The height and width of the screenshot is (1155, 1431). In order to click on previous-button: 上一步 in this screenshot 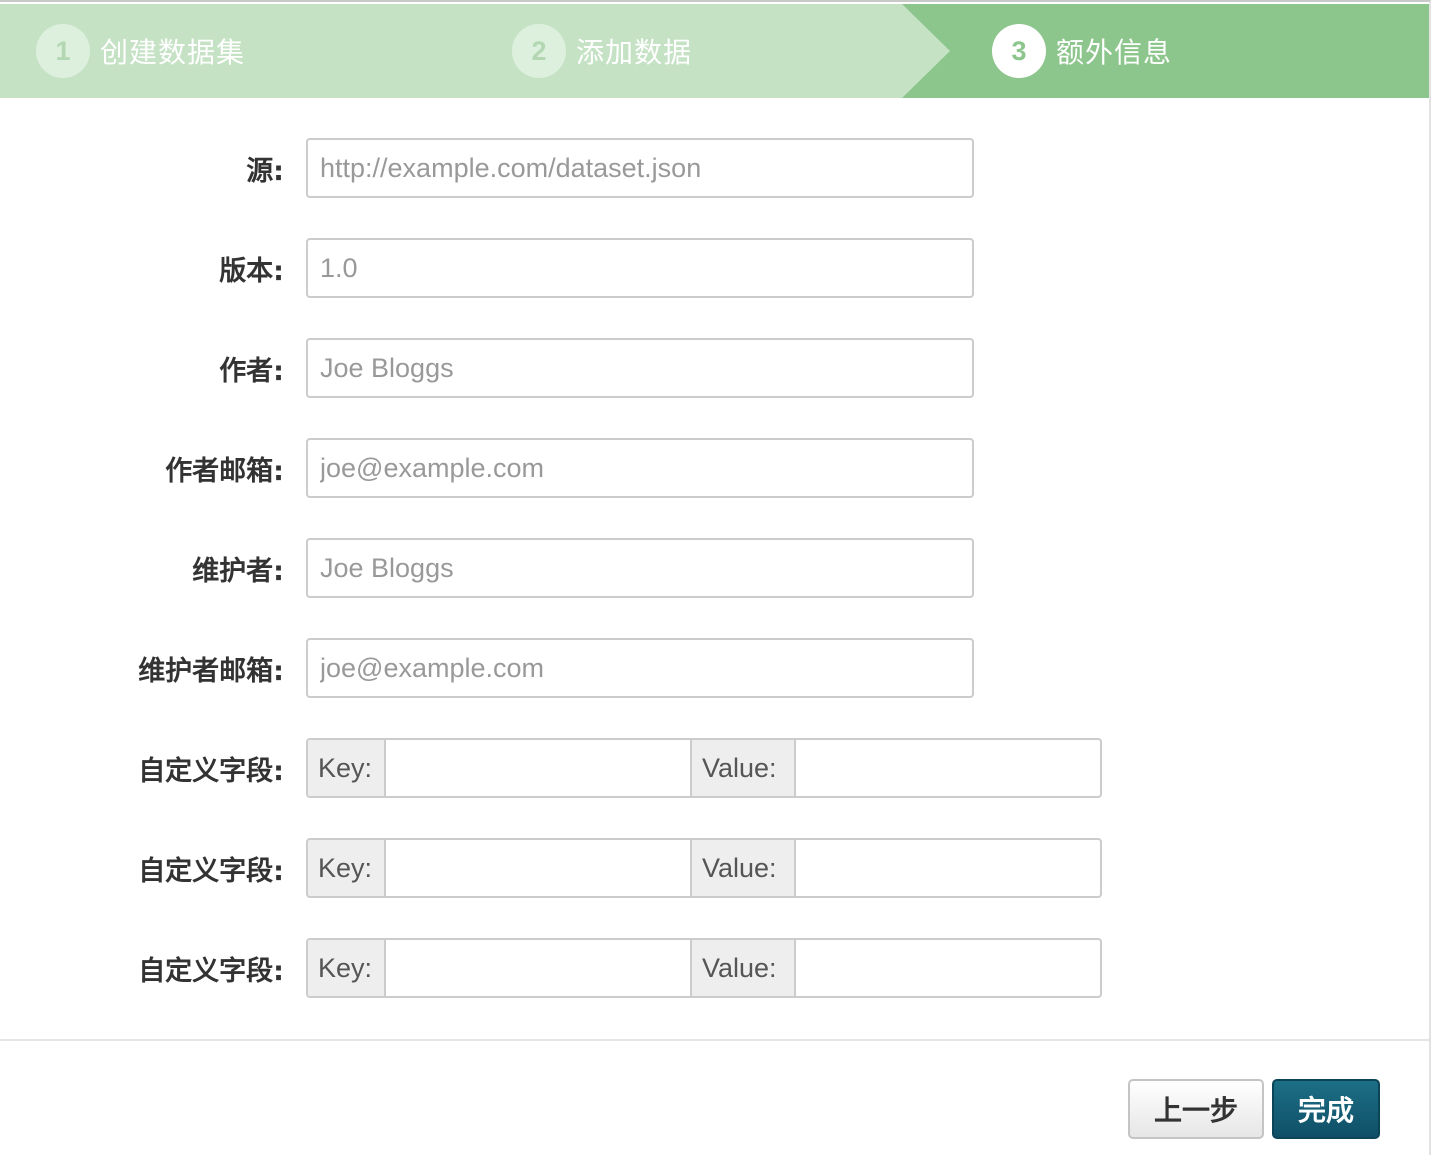, I will do `click(1196, 1109)`.